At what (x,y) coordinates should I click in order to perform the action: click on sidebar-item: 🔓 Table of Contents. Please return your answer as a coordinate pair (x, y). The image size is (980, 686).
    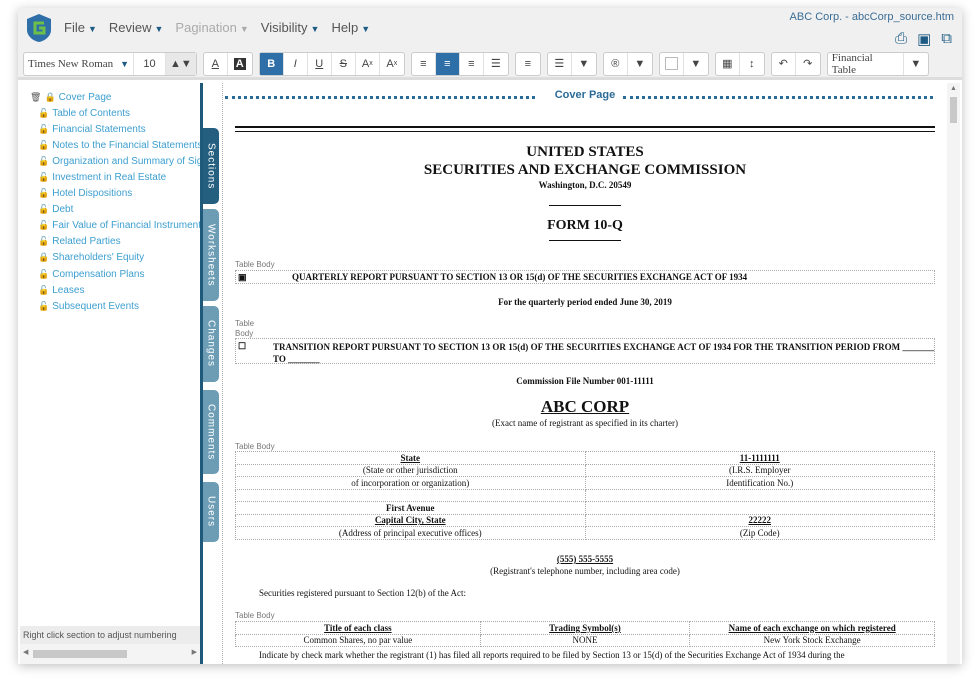
    Looking at the image, I should click on (115, 113).